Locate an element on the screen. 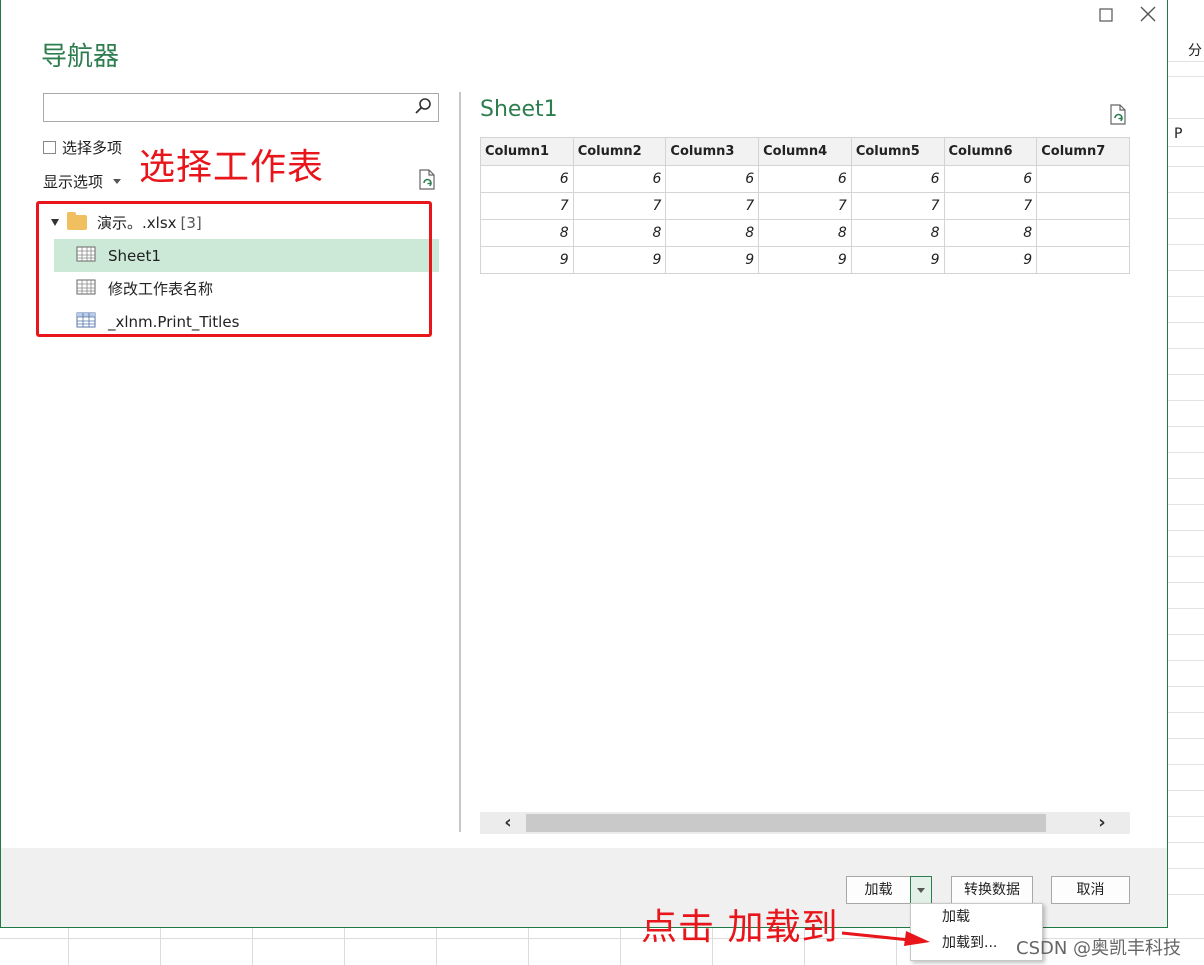 Image resolution: width=1204 pixels, height=965 pixels. select-multiple-option: 选择多项 is located at coordinates (82, 147).